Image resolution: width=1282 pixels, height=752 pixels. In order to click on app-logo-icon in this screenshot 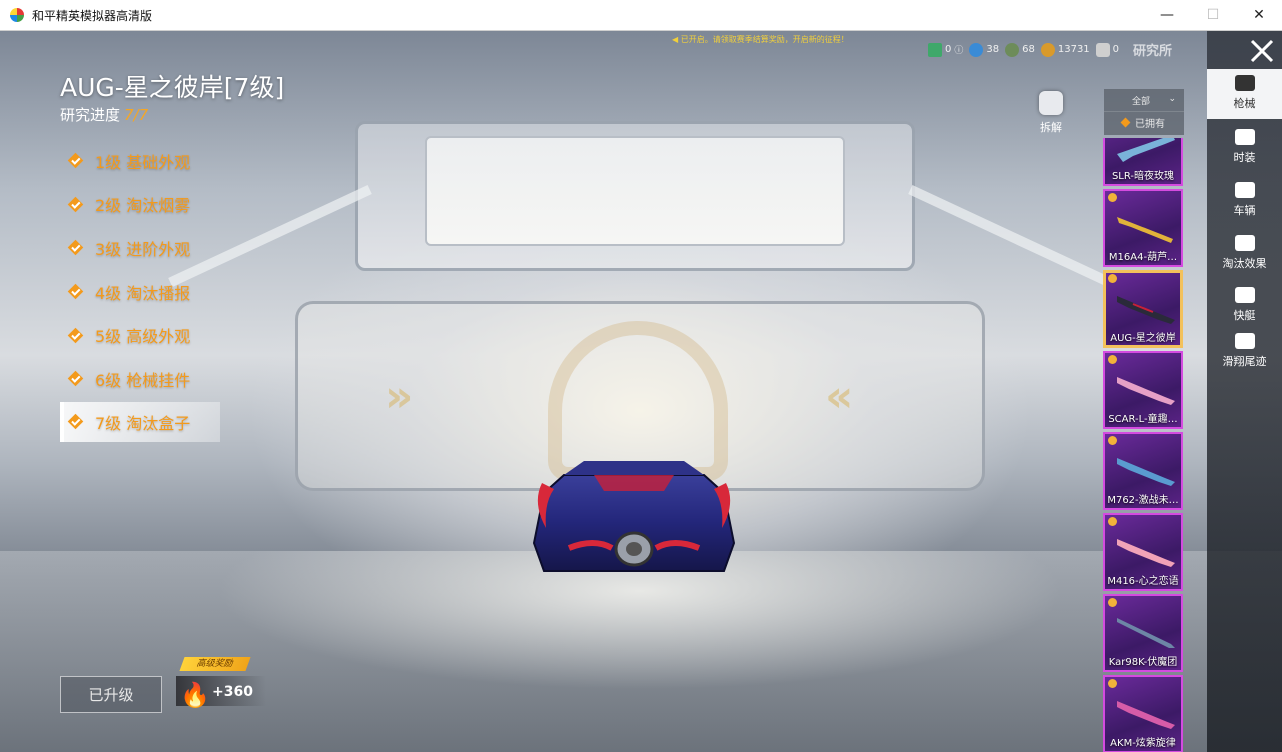, I will do `click(17, 15)`.